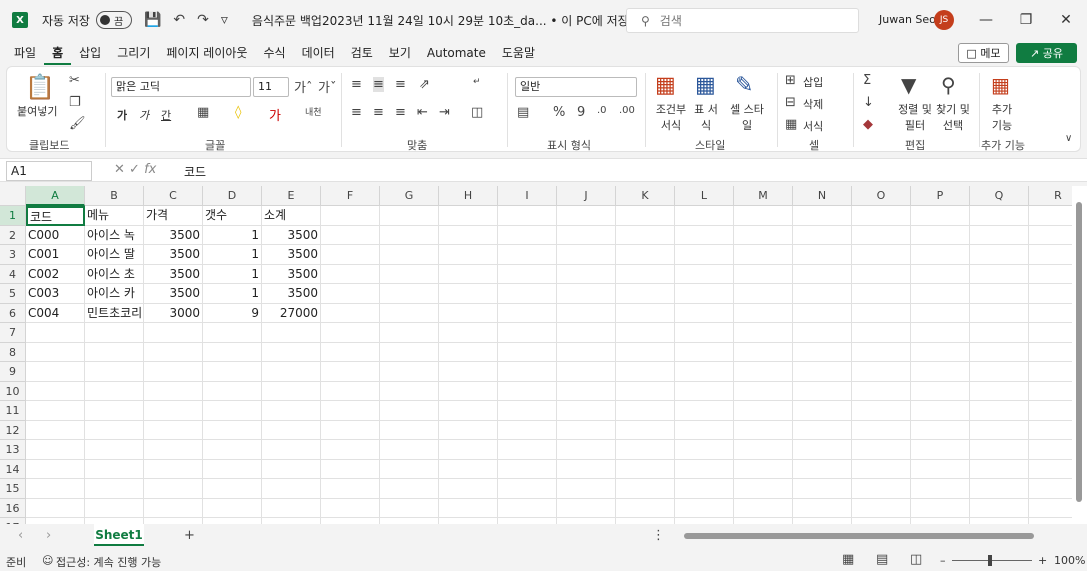 Image resolution: width=1087 pixels, height=571 pixels. What do you see at coordinates (13, 352) in the screenshot?
I see `row-header: 8` at bounding box center [13, 352].